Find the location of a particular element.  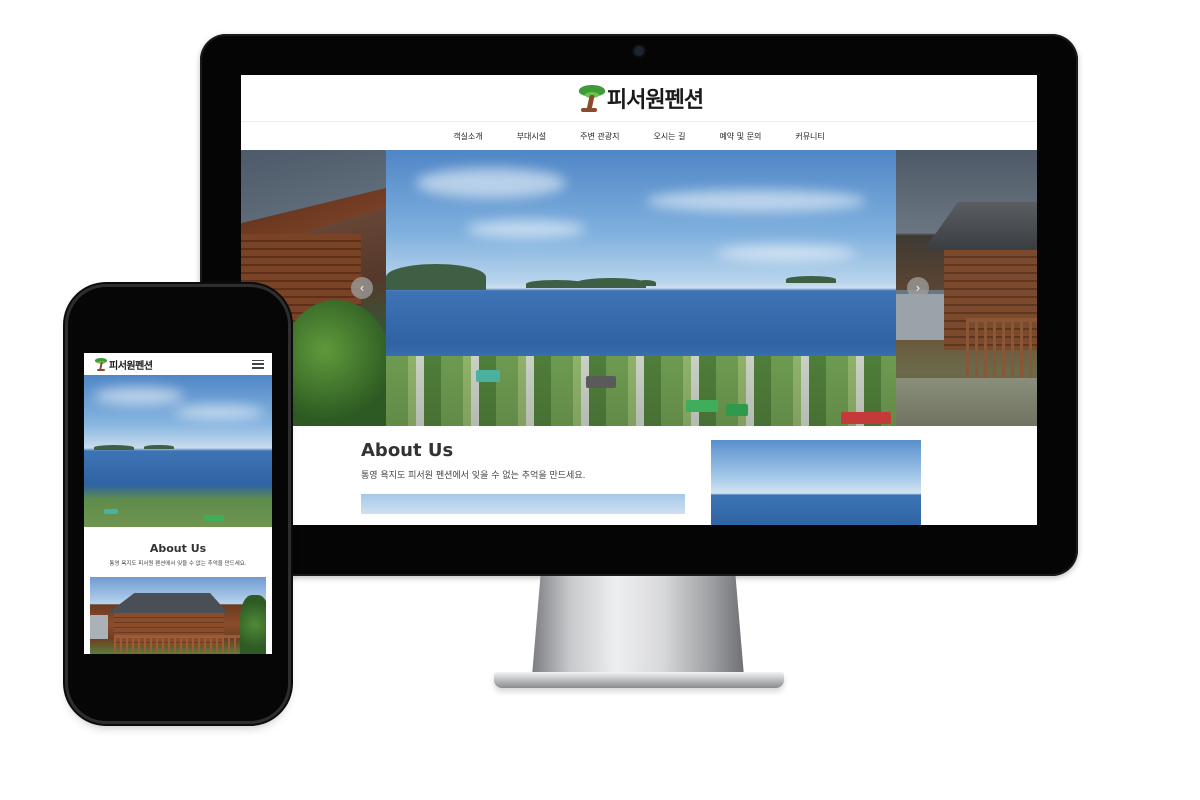

slide-main-image is located at coordinates (641, 288).